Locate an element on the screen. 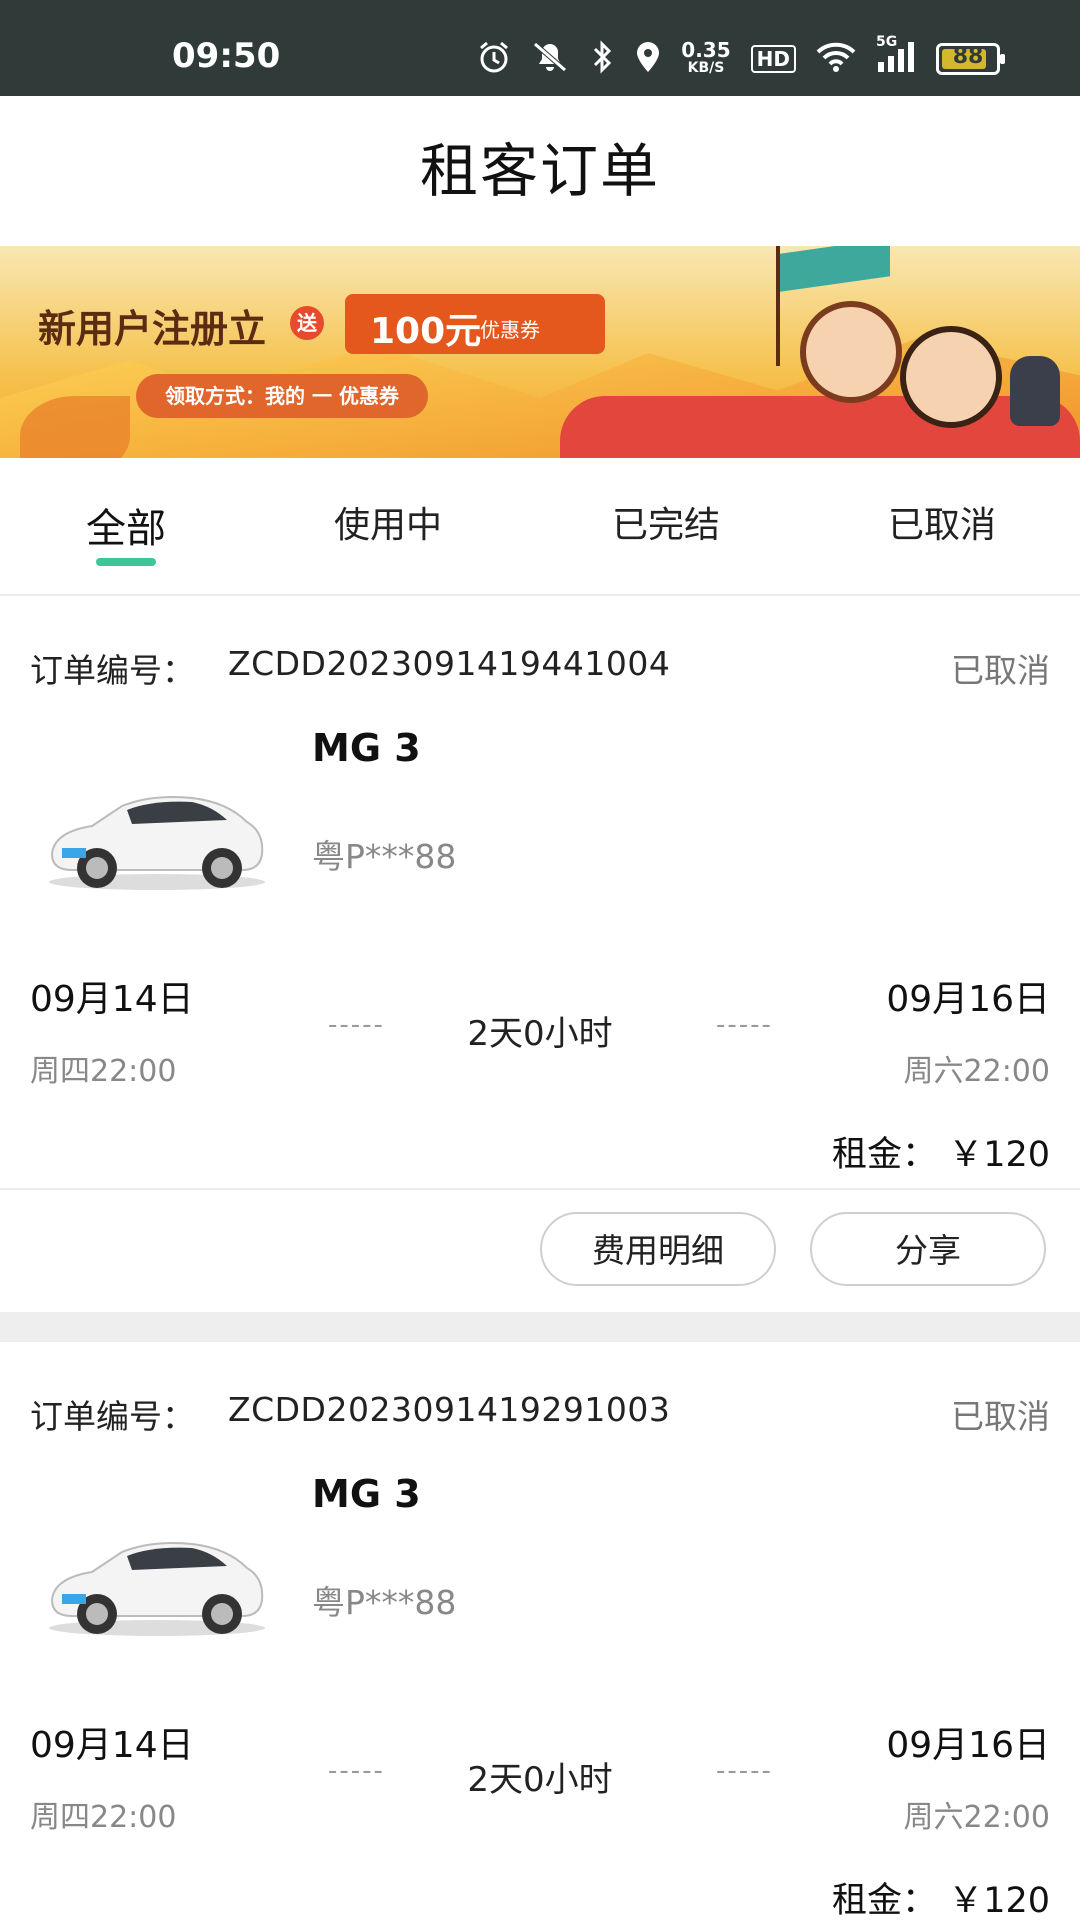 This screenshot has width=1080, height=1923. alarm-icon is located at coordinates (494, 59).